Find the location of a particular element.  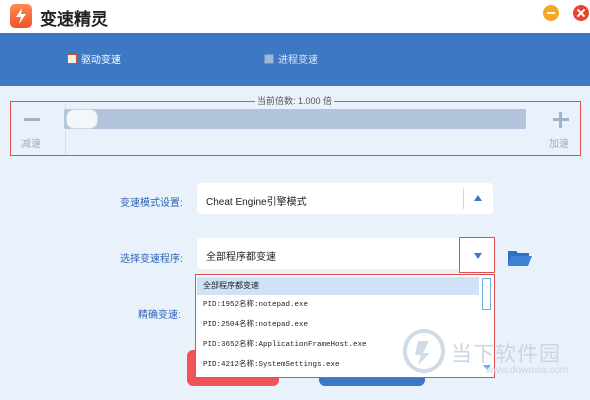

minimize-icon is located at coordinates (551, 13).